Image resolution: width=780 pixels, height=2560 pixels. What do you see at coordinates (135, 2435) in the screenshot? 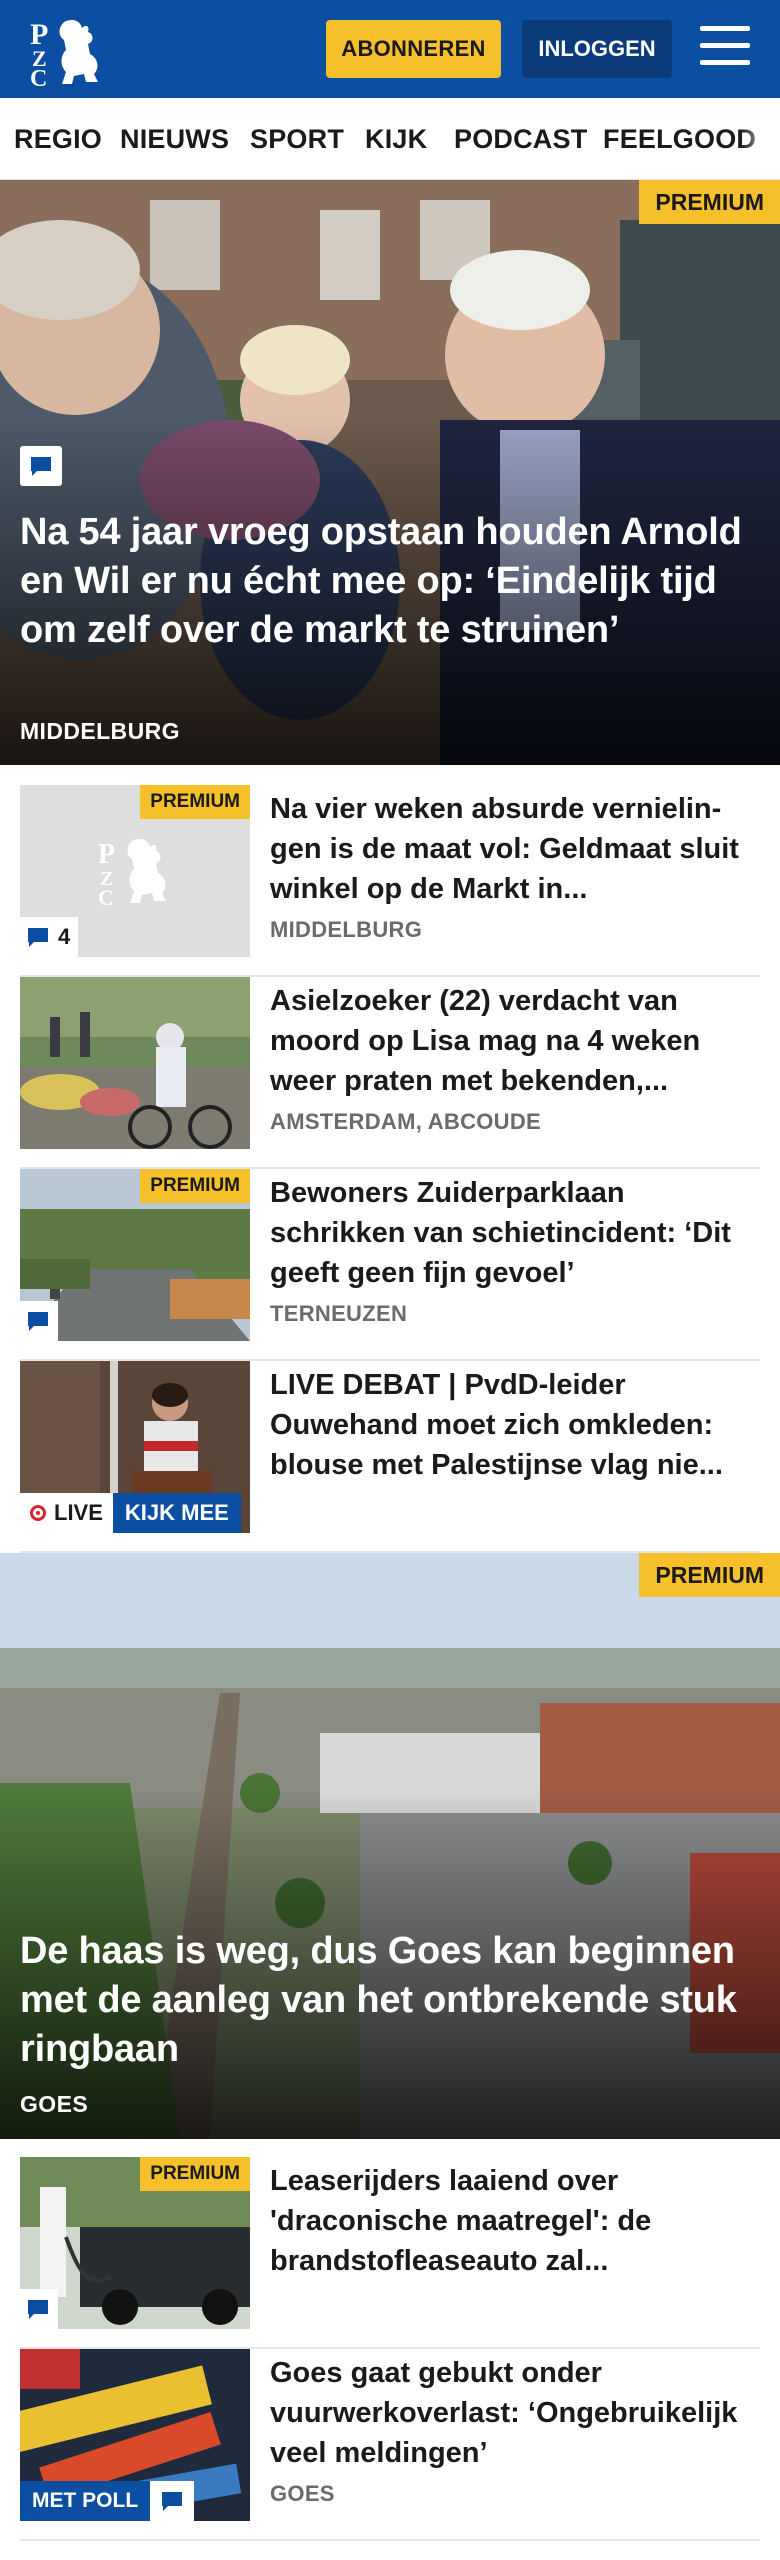
I see `article-thumbnail: MET POLL` at bounding box center [135, 2435].